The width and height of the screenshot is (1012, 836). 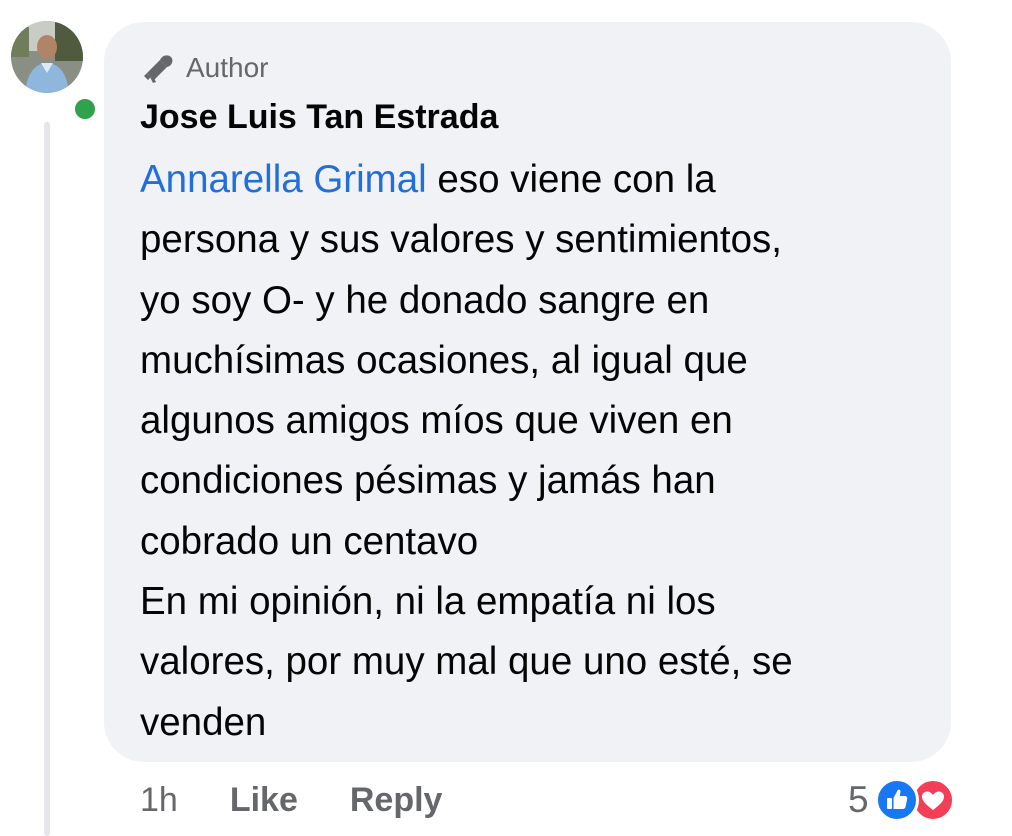 I want to click on comment-actions: 1h Like Reply, so click(x=291, y=800).